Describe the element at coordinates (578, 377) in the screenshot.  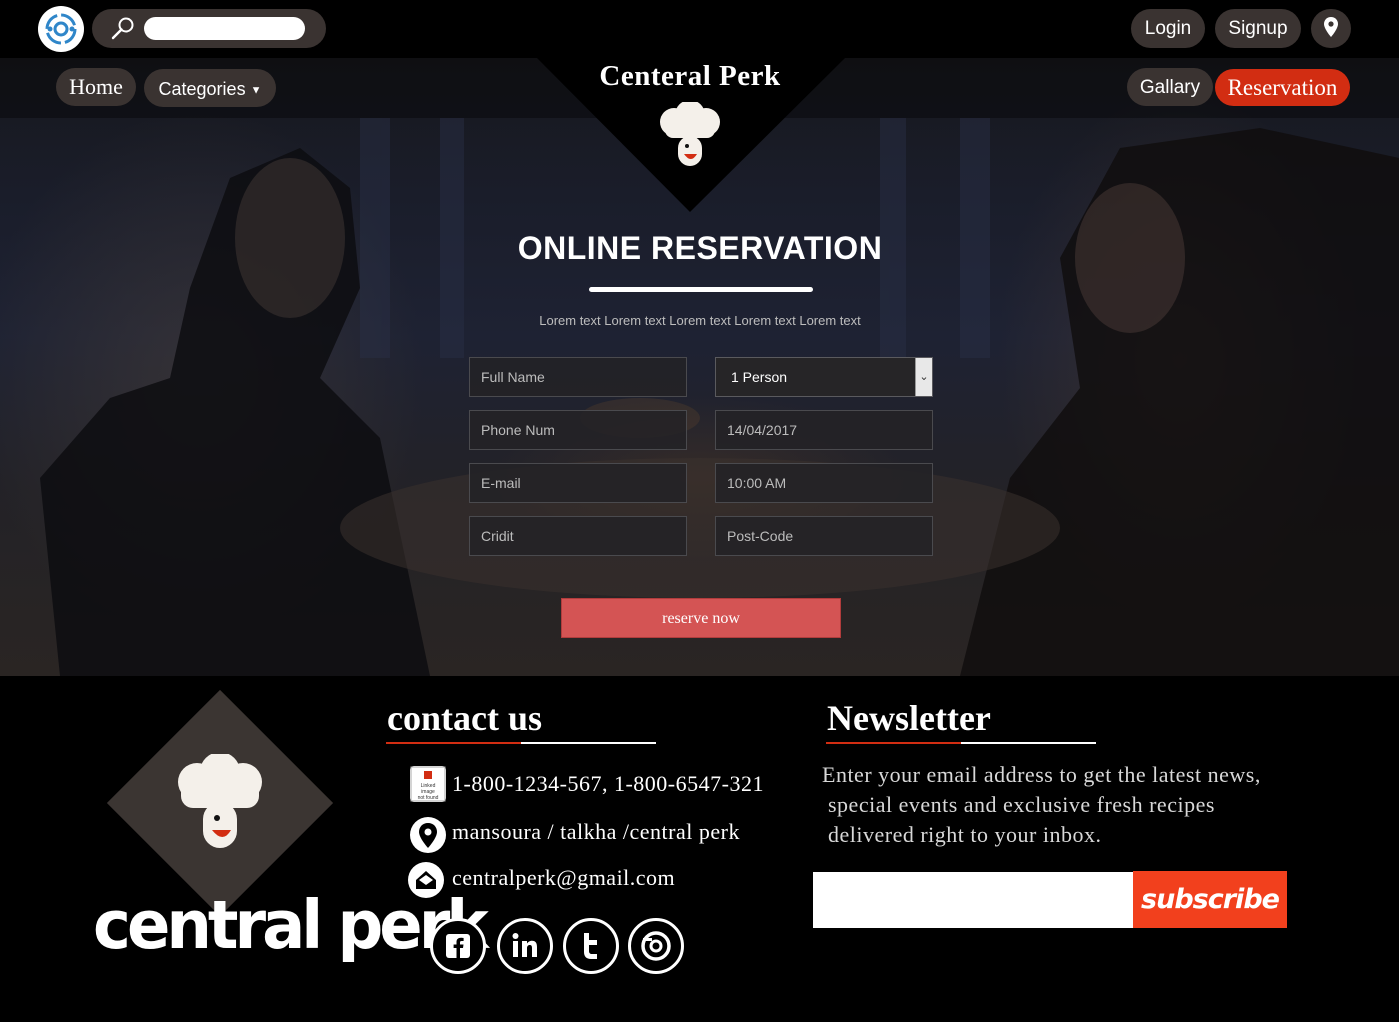
I see `full-name-field: Full Name` at that location.